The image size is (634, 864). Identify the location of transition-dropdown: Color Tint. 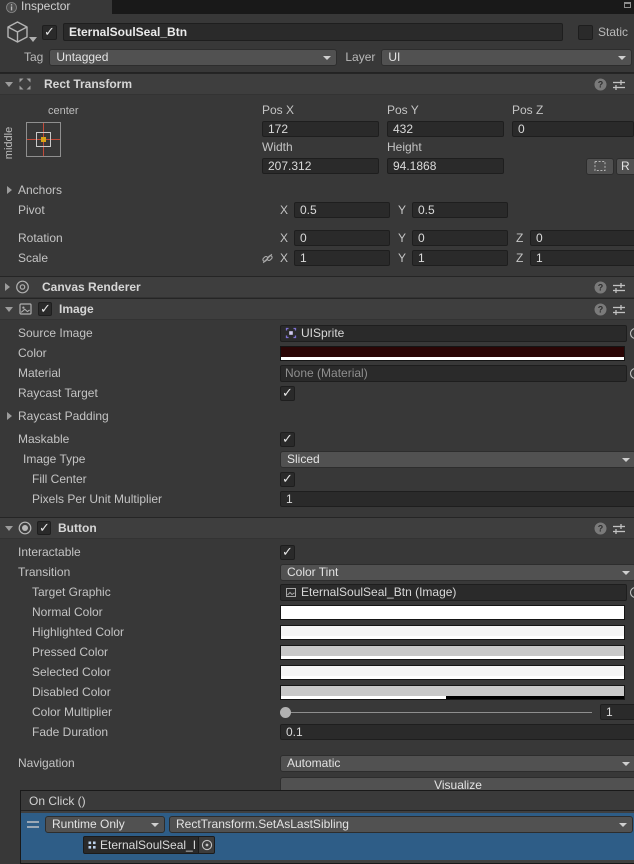
(457, 572).